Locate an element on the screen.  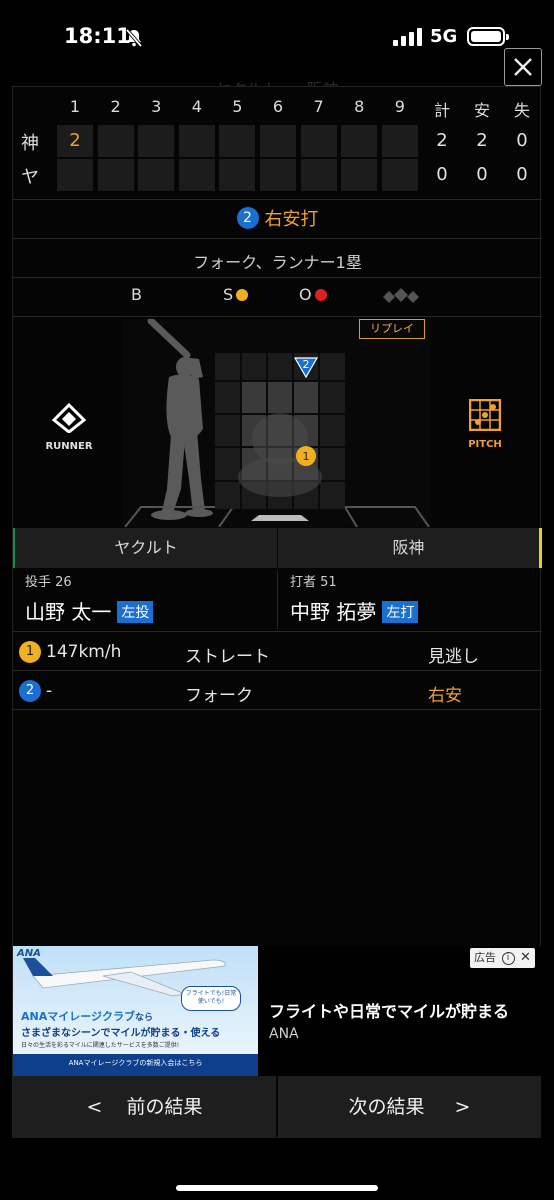
inning-header: 4 is located at coordinates (196, 106).